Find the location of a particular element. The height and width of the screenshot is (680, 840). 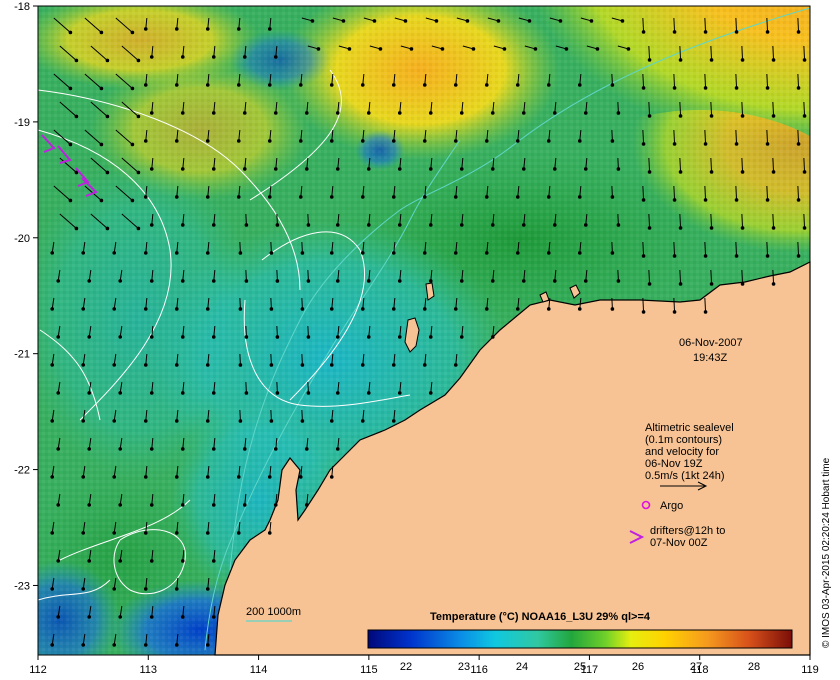

colorbar-tick-label: 27 is located at coordinates (696, 667).